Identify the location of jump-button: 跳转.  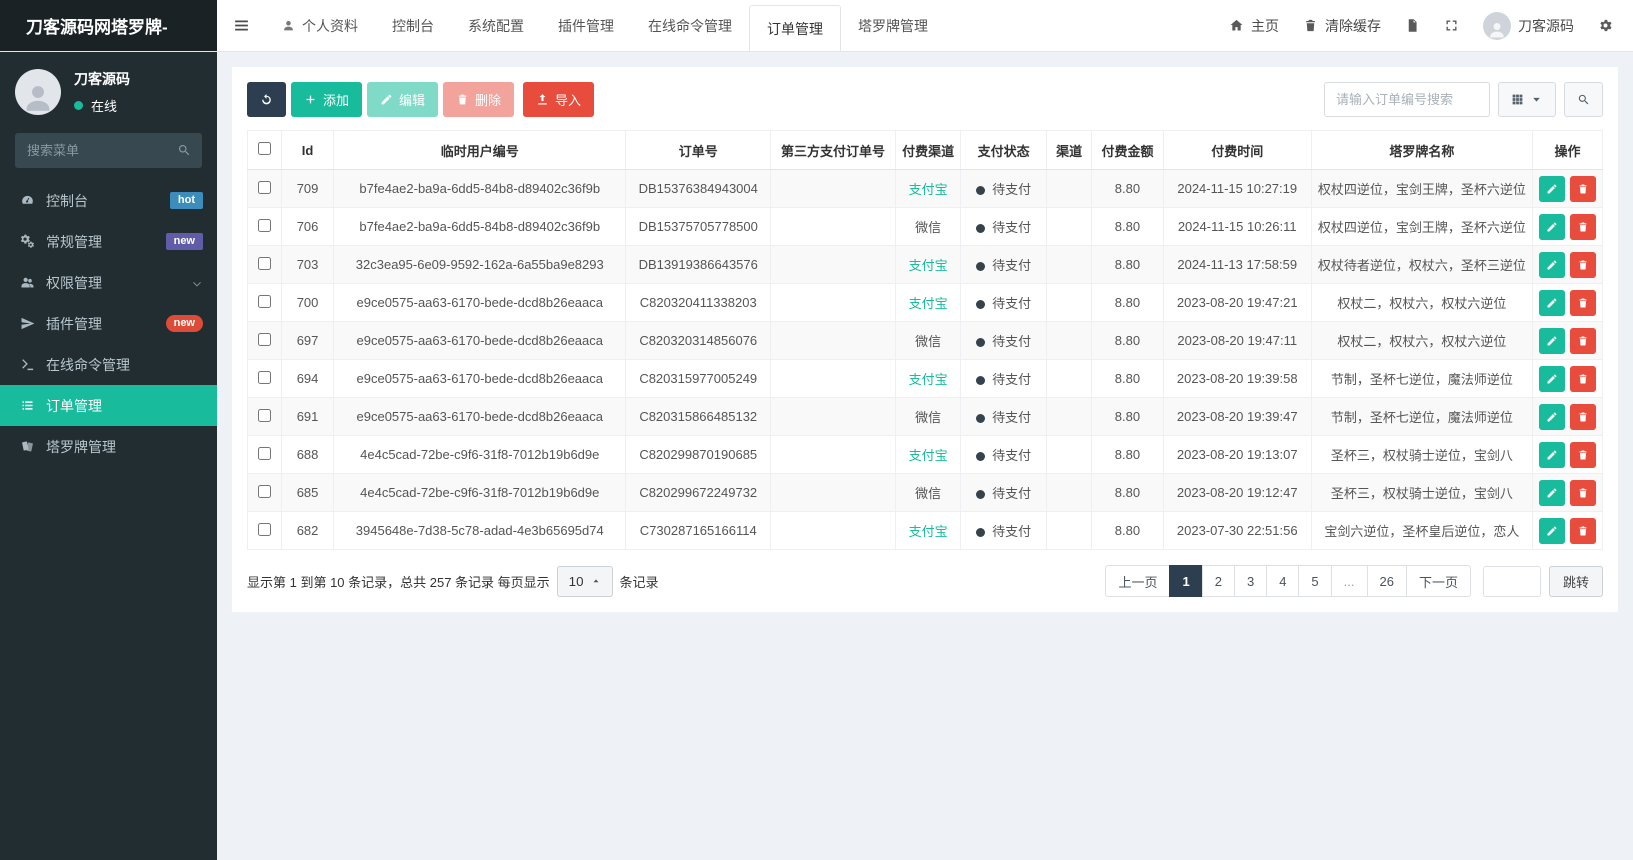
(1575, 581).